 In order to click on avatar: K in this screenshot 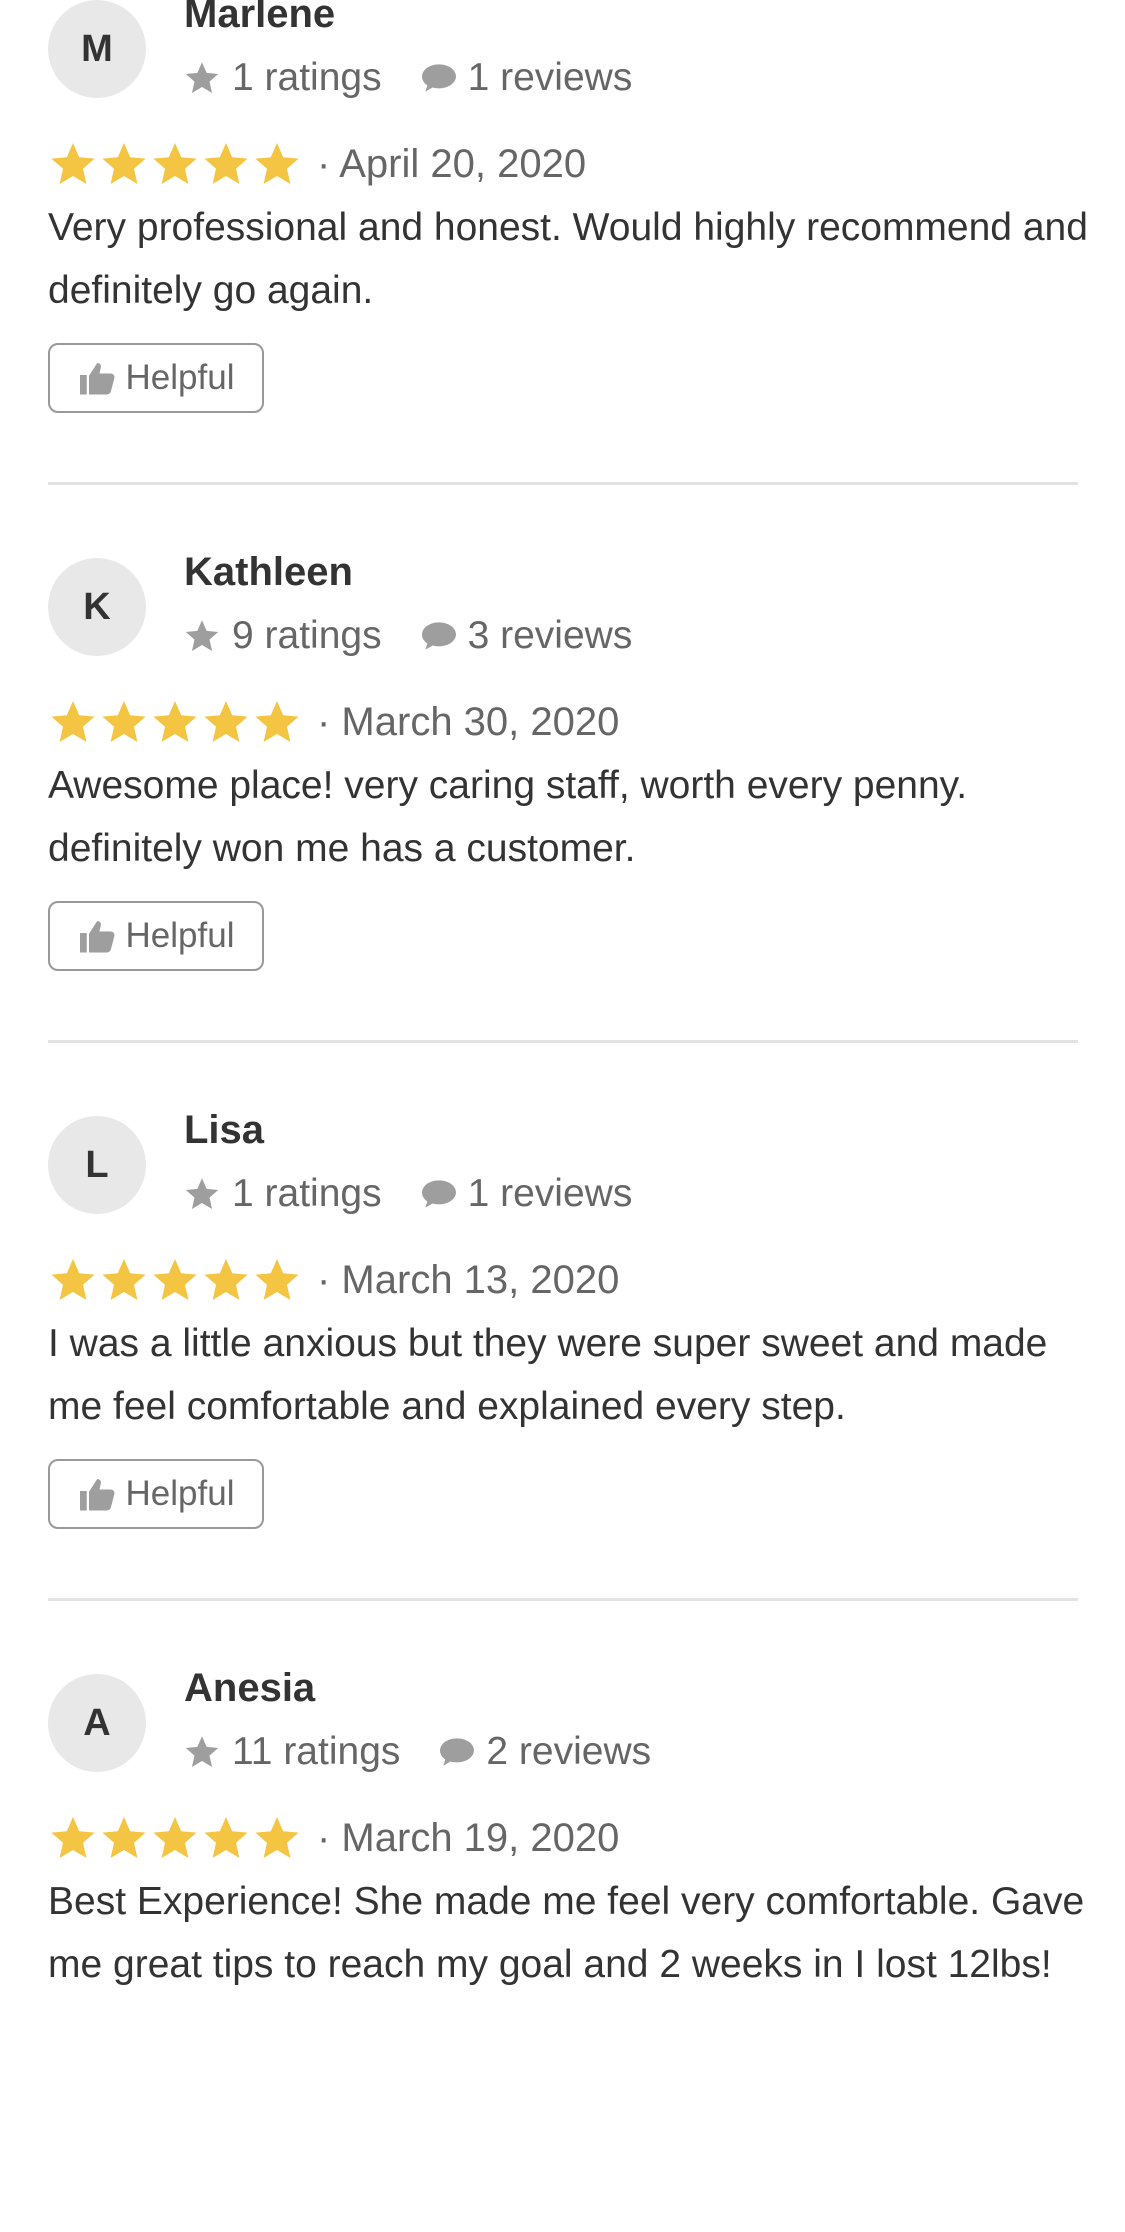, I will do `click(97, 607)`.